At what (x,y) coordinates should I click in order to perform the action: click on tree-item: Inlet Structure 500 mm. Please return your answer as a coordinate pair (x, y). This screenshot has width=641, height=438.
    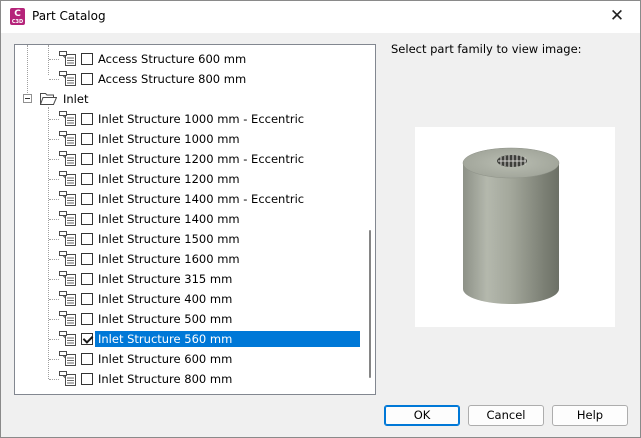
    Looking at the image, I should click on (187, 319).